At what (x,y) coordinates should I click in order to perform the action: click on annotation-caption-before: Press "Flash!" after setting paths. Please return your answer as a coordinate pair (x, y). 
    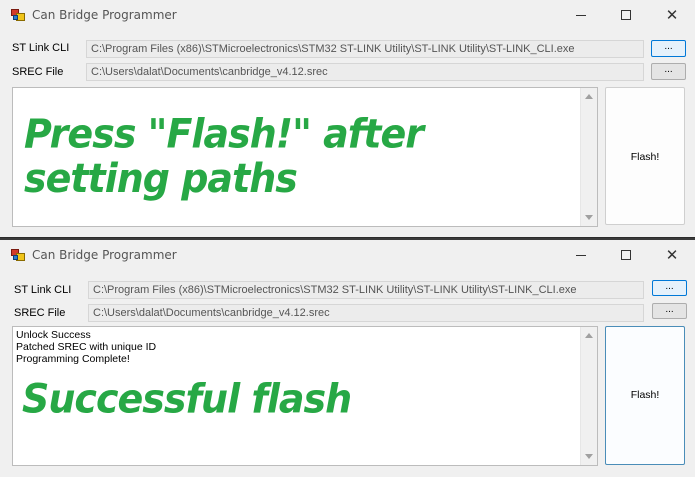
    Looking at the image, I should click on (224, 156).